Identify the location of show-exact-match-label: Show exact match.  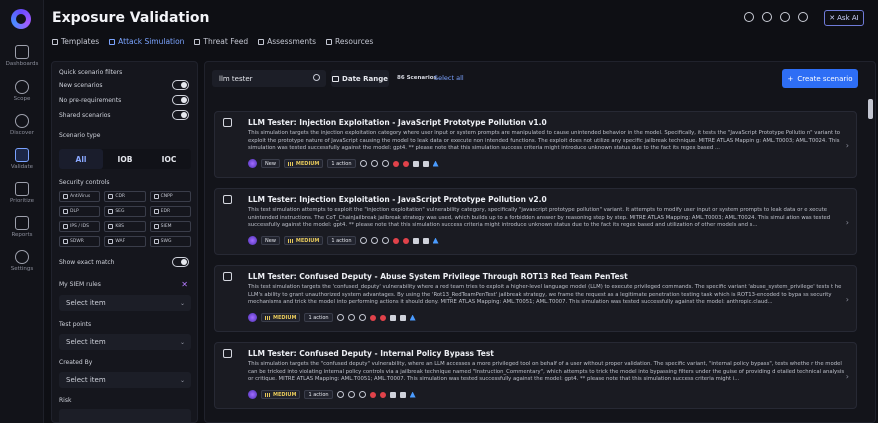
(87, 262).